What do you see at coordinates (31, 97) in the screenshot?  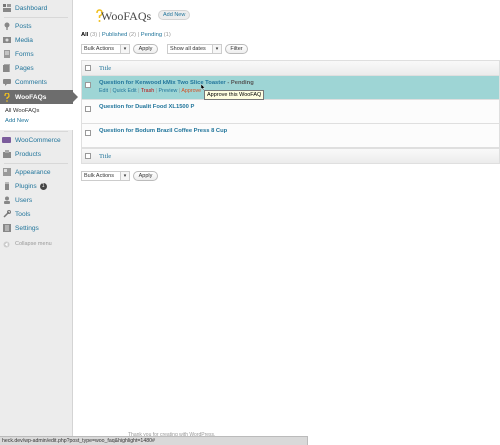 I see `menu-label: WooFAQs` at bounding box center [31, 97].